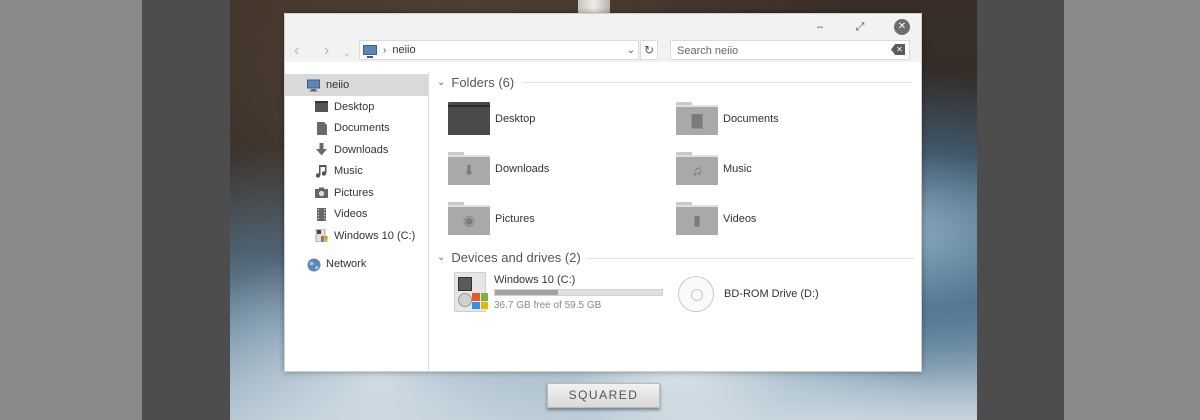 This screenshot has height=420, width=1200. Describe the element at coordinates (348, 171) in the screenshot. I see `sidebar-item-label: Music` at that location.